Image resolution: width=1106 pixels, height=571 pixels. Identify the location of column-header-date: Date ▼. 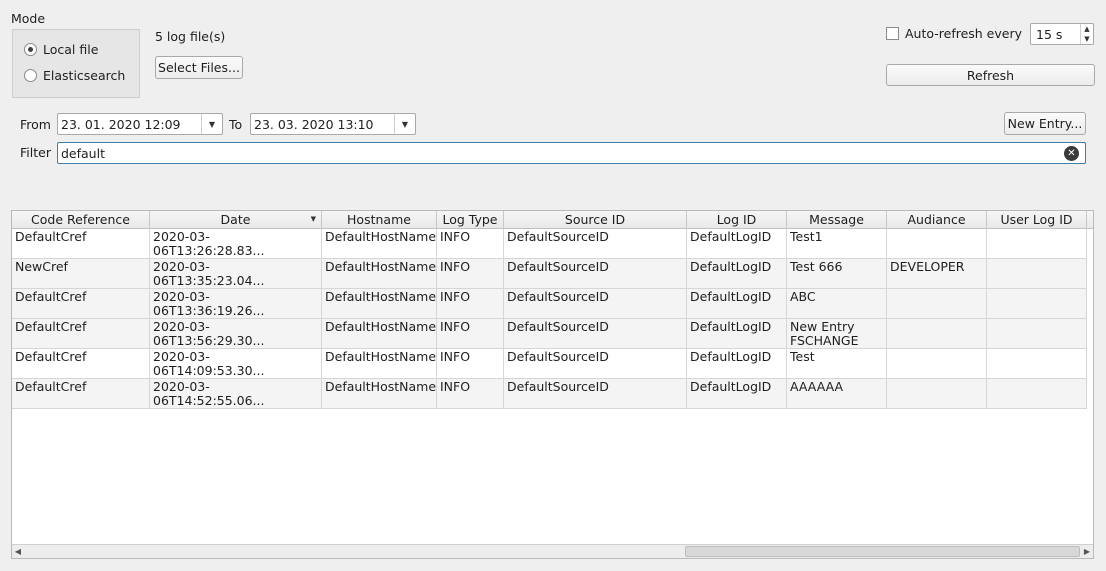
(236, 220).